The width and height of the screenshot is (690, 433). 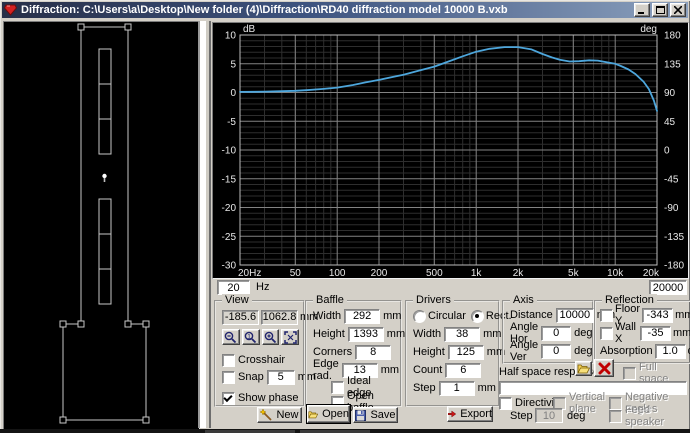 I want to click on svg-text: 2k, so click(x=519, y=272).